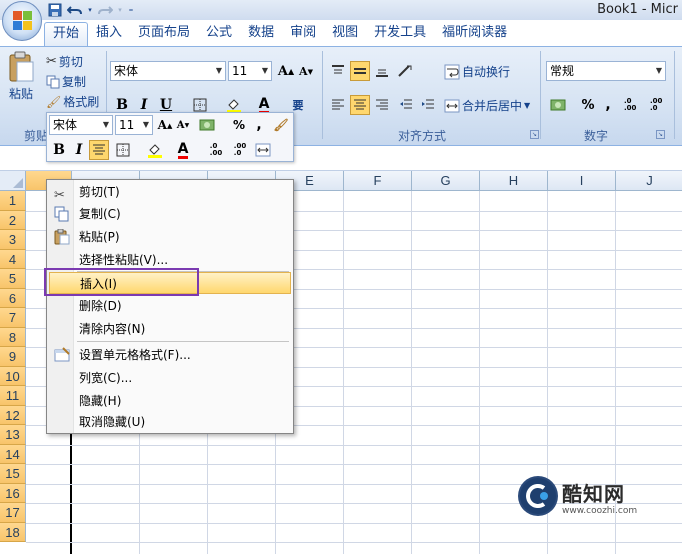  Describe the element at coordinates (582, 181) in the screenshot. I see `column-header-i: I` at that location.